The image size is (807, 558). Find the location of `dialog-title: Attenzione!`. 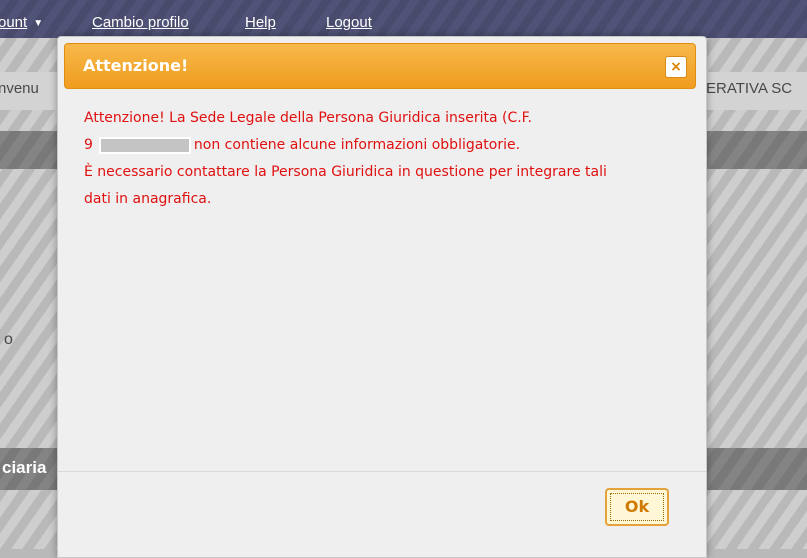

dialog-title: Attenzione! is located at coordinates (136, 65).